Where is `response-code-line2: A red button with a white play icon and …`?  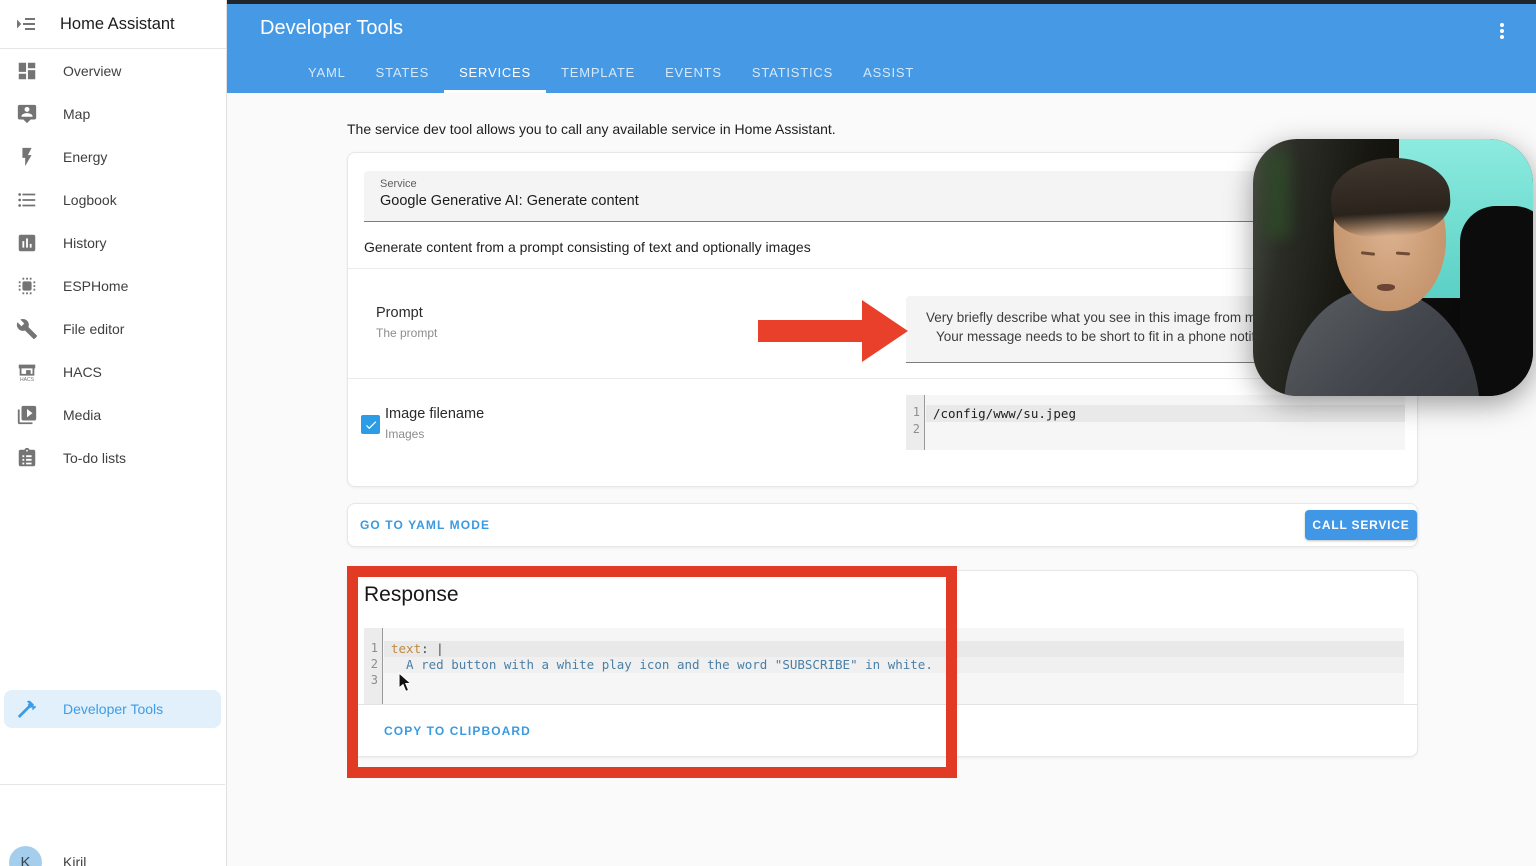 response-code-line2: A red button with a white play icon and … is located at coordinates (894, 665).